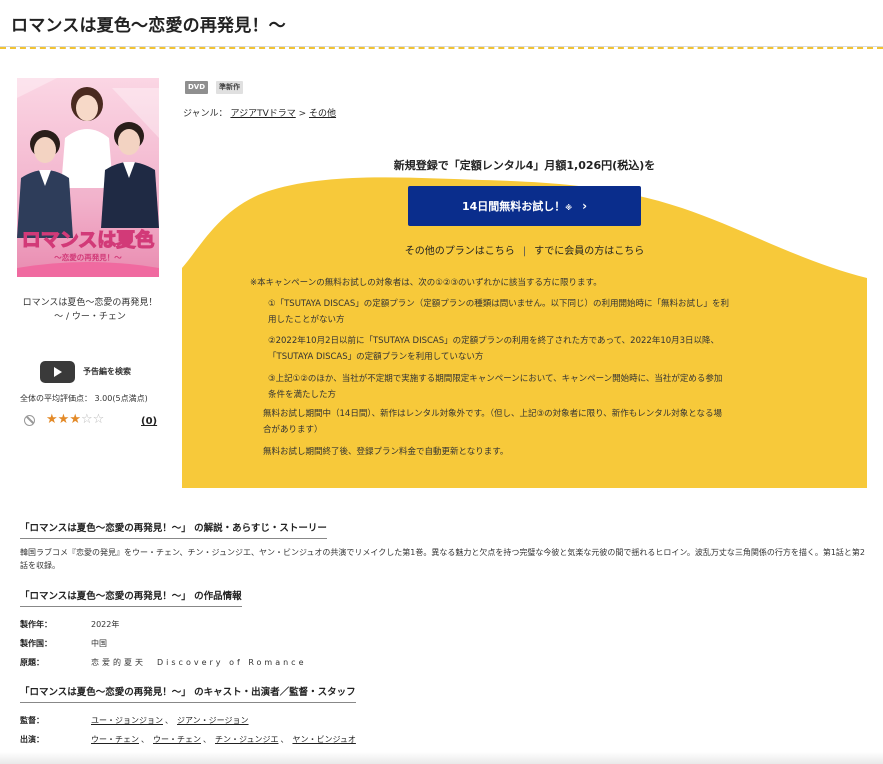 The width and height of the screenshot is (883, 764). I want to click on title-bar: ロマンスは夏色〜恋愛の再発見！〜, so click(441, 23).